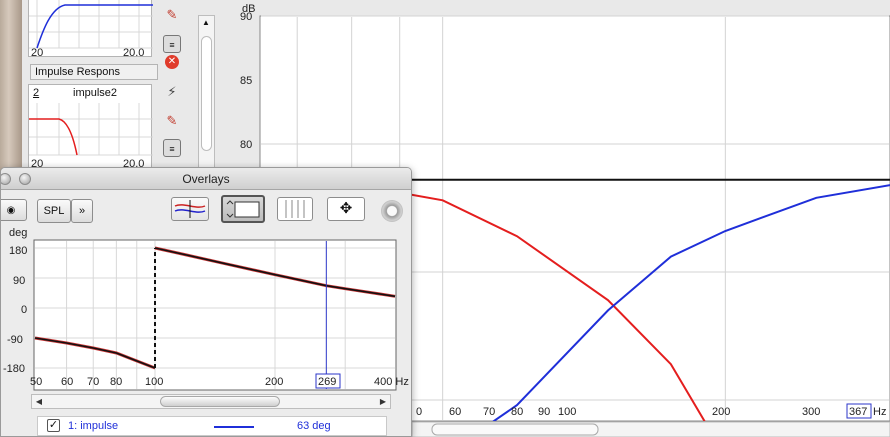 This screenshot has width=890, height=437. What do you see at coordinates (544, 412) in the screenshot?
I see `main-x-tick-90: 90` at bounding box center [544, 412].